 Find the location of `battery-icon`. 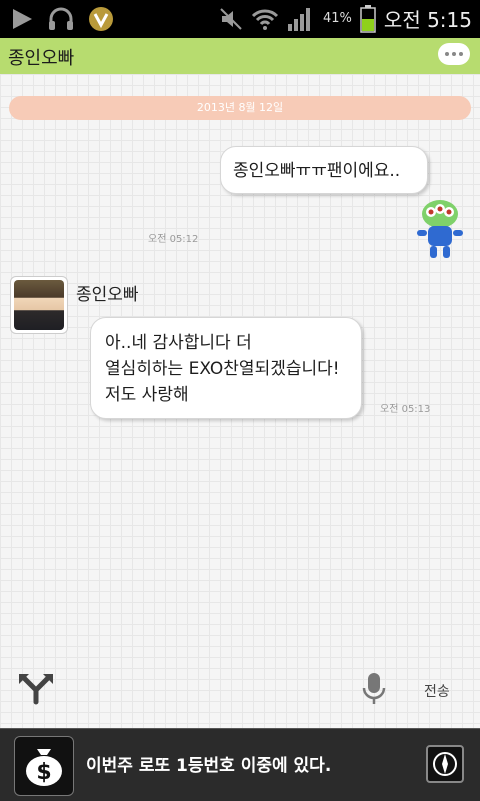

battery-icon is located at coordinates (368, 18).